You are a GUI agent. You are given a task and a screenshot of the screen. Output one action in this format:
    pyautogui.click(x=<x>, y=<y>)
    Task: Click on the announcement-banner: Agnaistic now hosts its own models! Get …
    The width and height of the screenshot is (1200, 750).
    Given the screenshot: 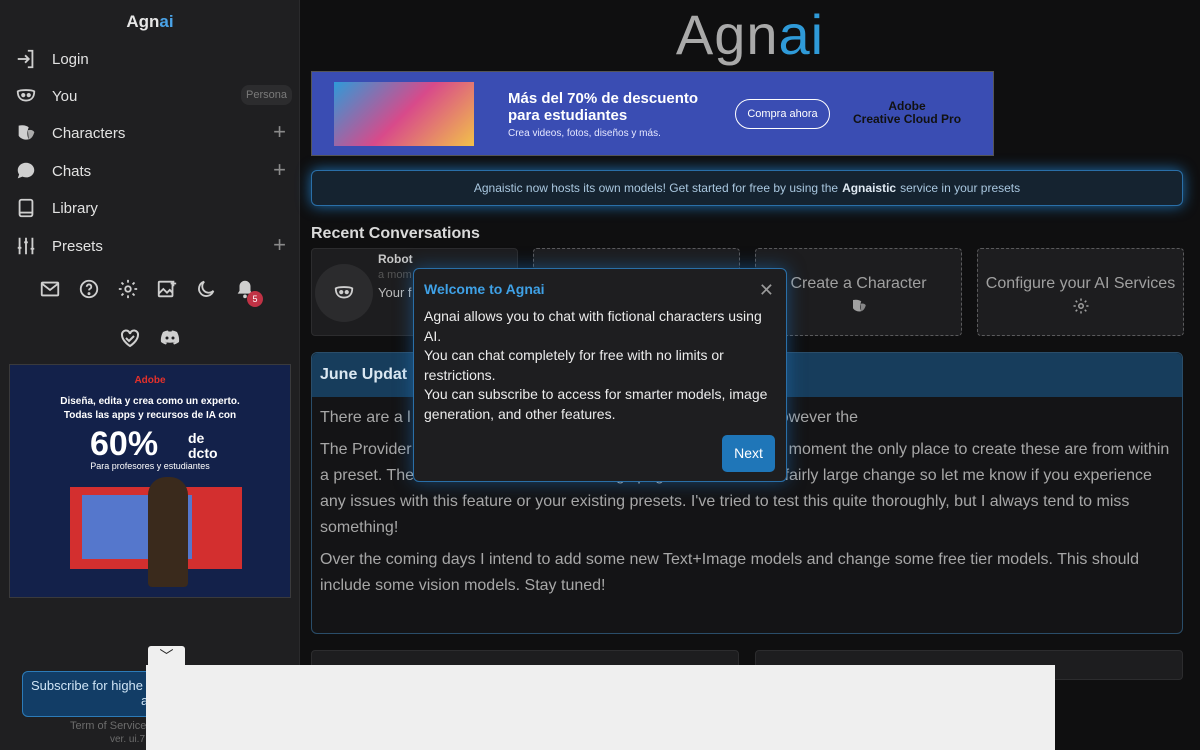 What is the action you would take?
    pyautogui.click(x=747, y=188)
    